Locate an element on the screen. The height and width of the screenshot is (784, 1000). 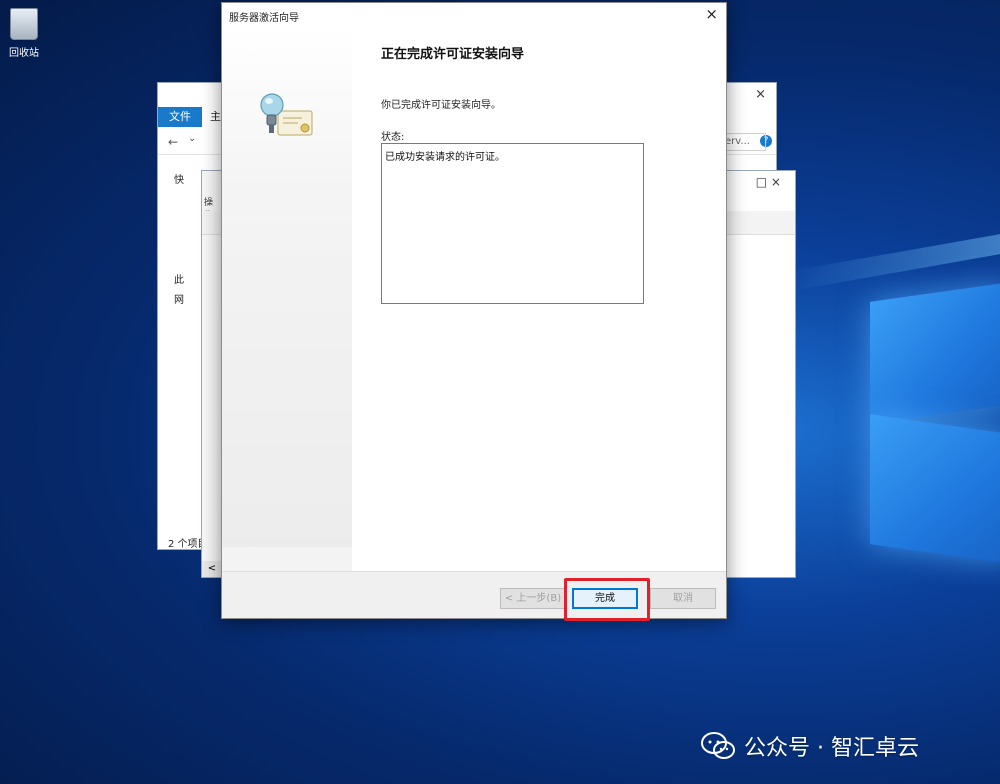
wizard-description: 你已完成许可证安装向导。 is located at coordinates (441, 105).